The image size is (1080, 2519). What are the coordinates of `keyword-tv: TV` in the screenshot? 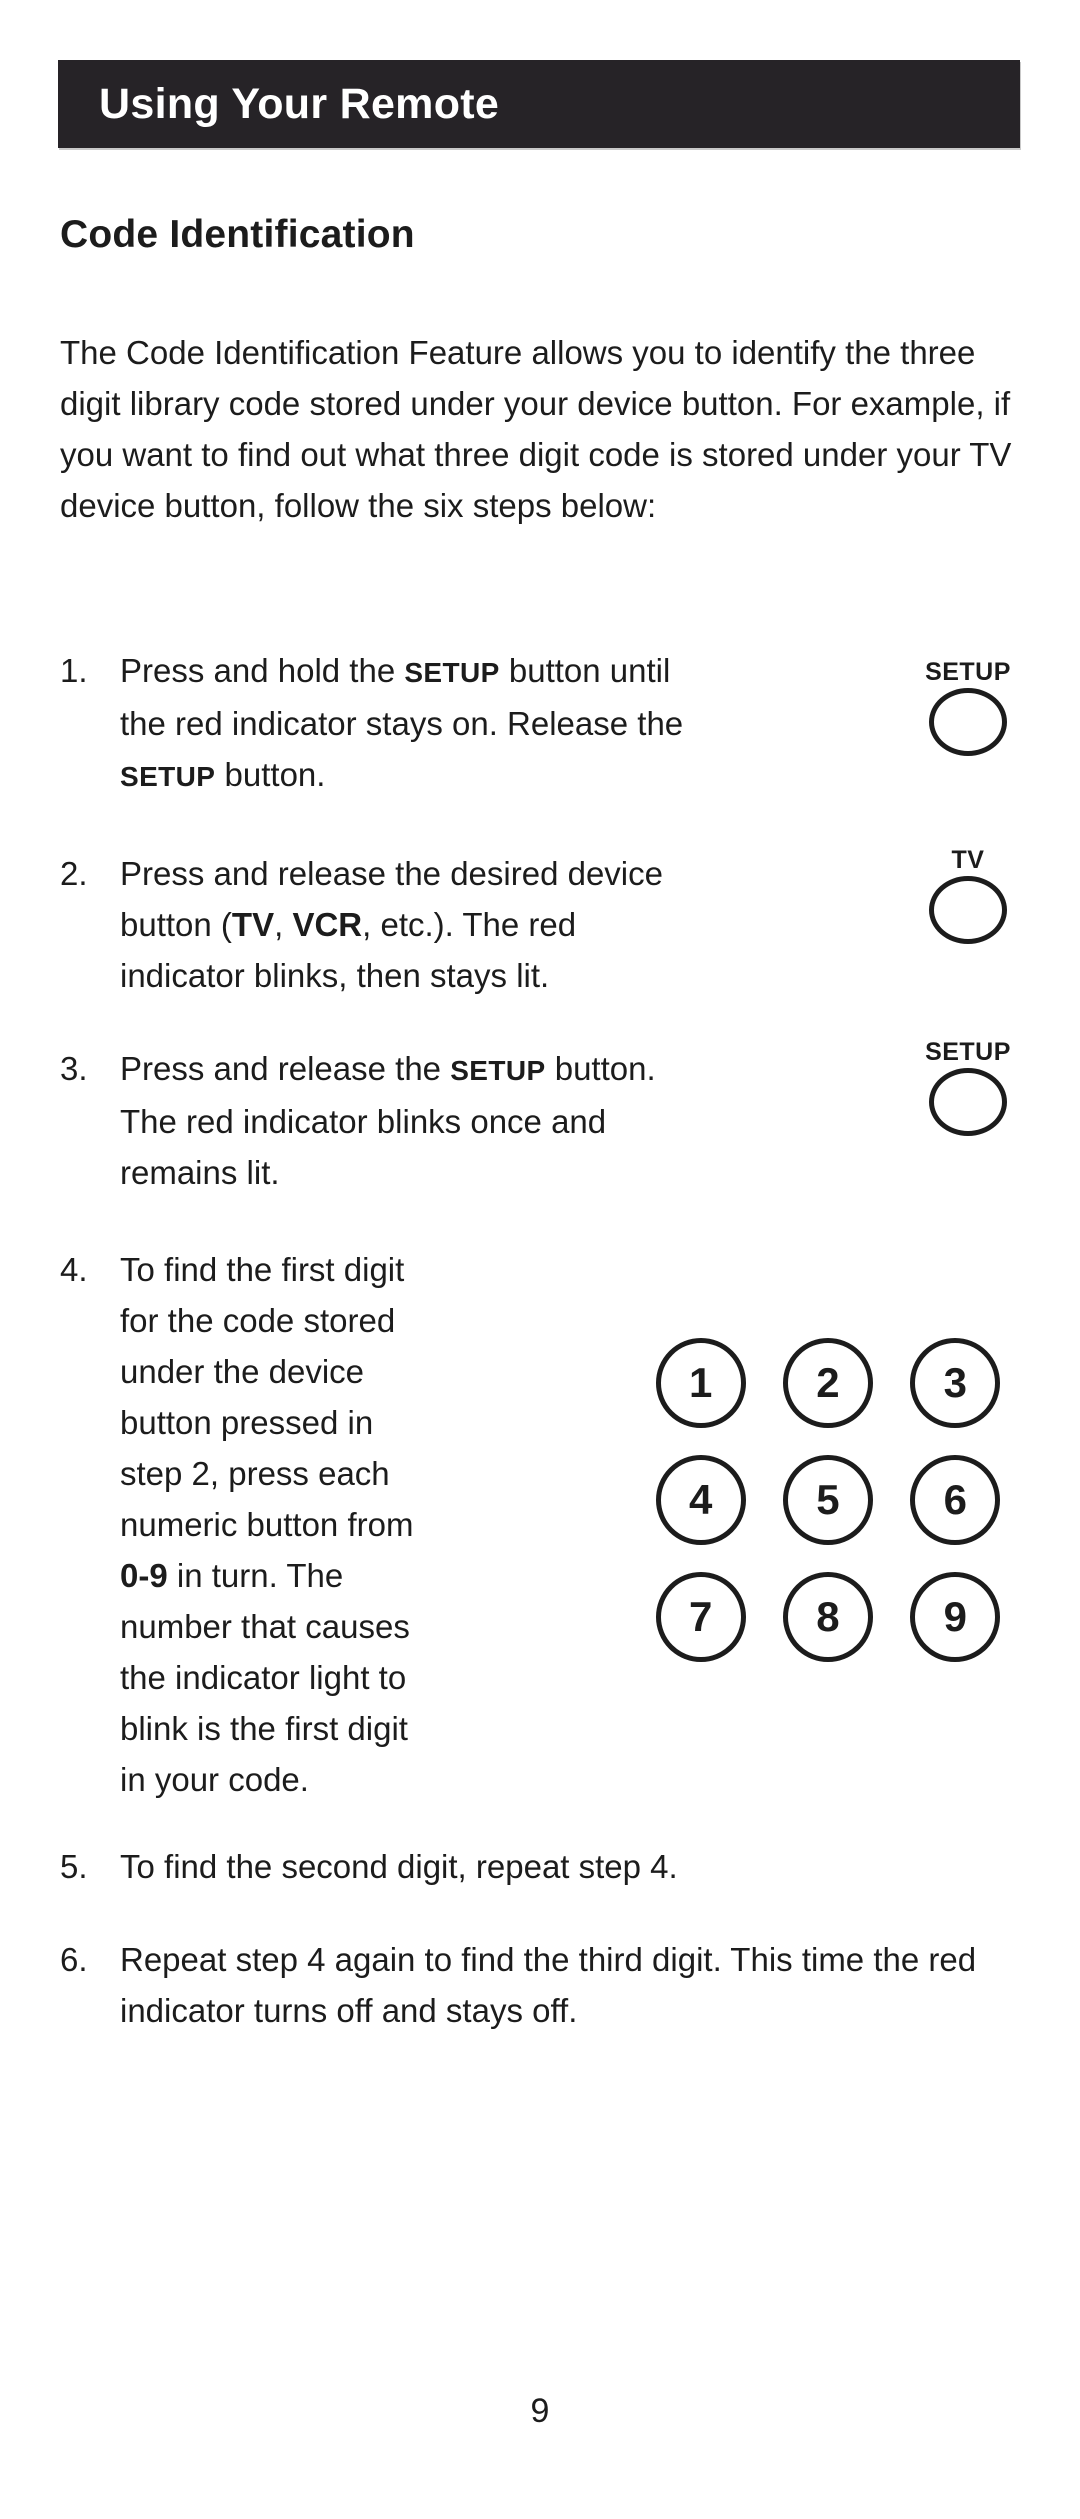 It's located at (253, 924).